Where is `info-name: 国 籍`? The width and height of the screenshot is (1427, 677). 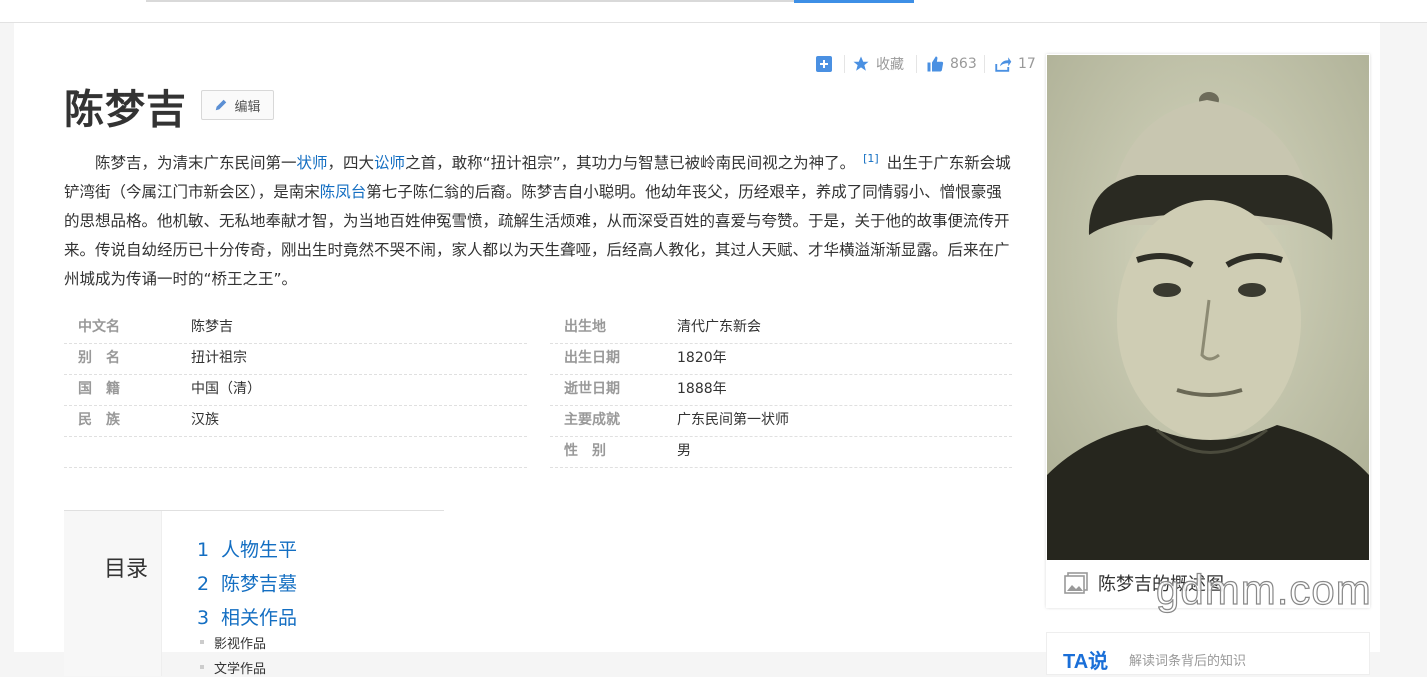 info-name: 国 籍 is located at coordinates (99, 389).